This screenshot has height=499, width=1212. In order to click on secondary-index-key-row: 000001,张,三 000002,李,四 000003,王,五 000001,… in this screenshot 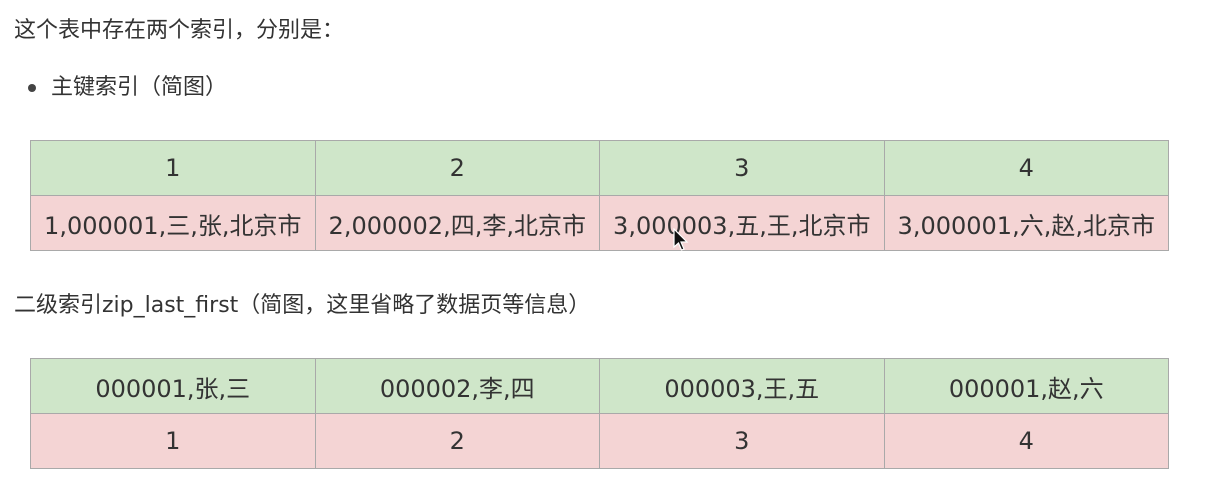, I will do `click(599, 386)`.